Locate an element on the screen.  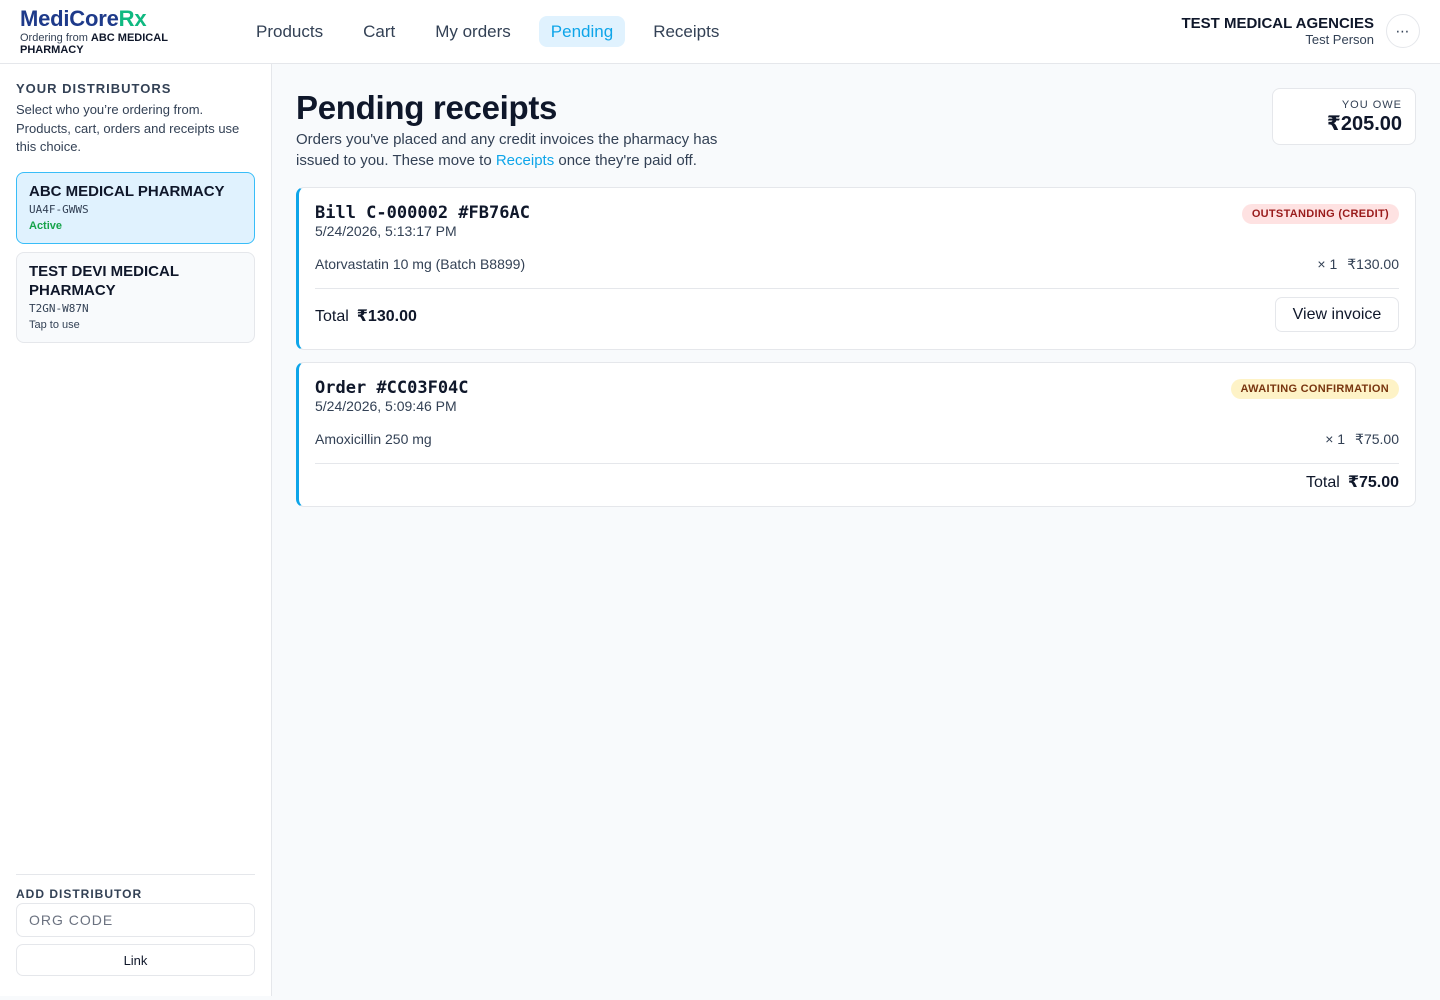
ellipsis-icon: ⋯ is located at coordinates (1403, 30).